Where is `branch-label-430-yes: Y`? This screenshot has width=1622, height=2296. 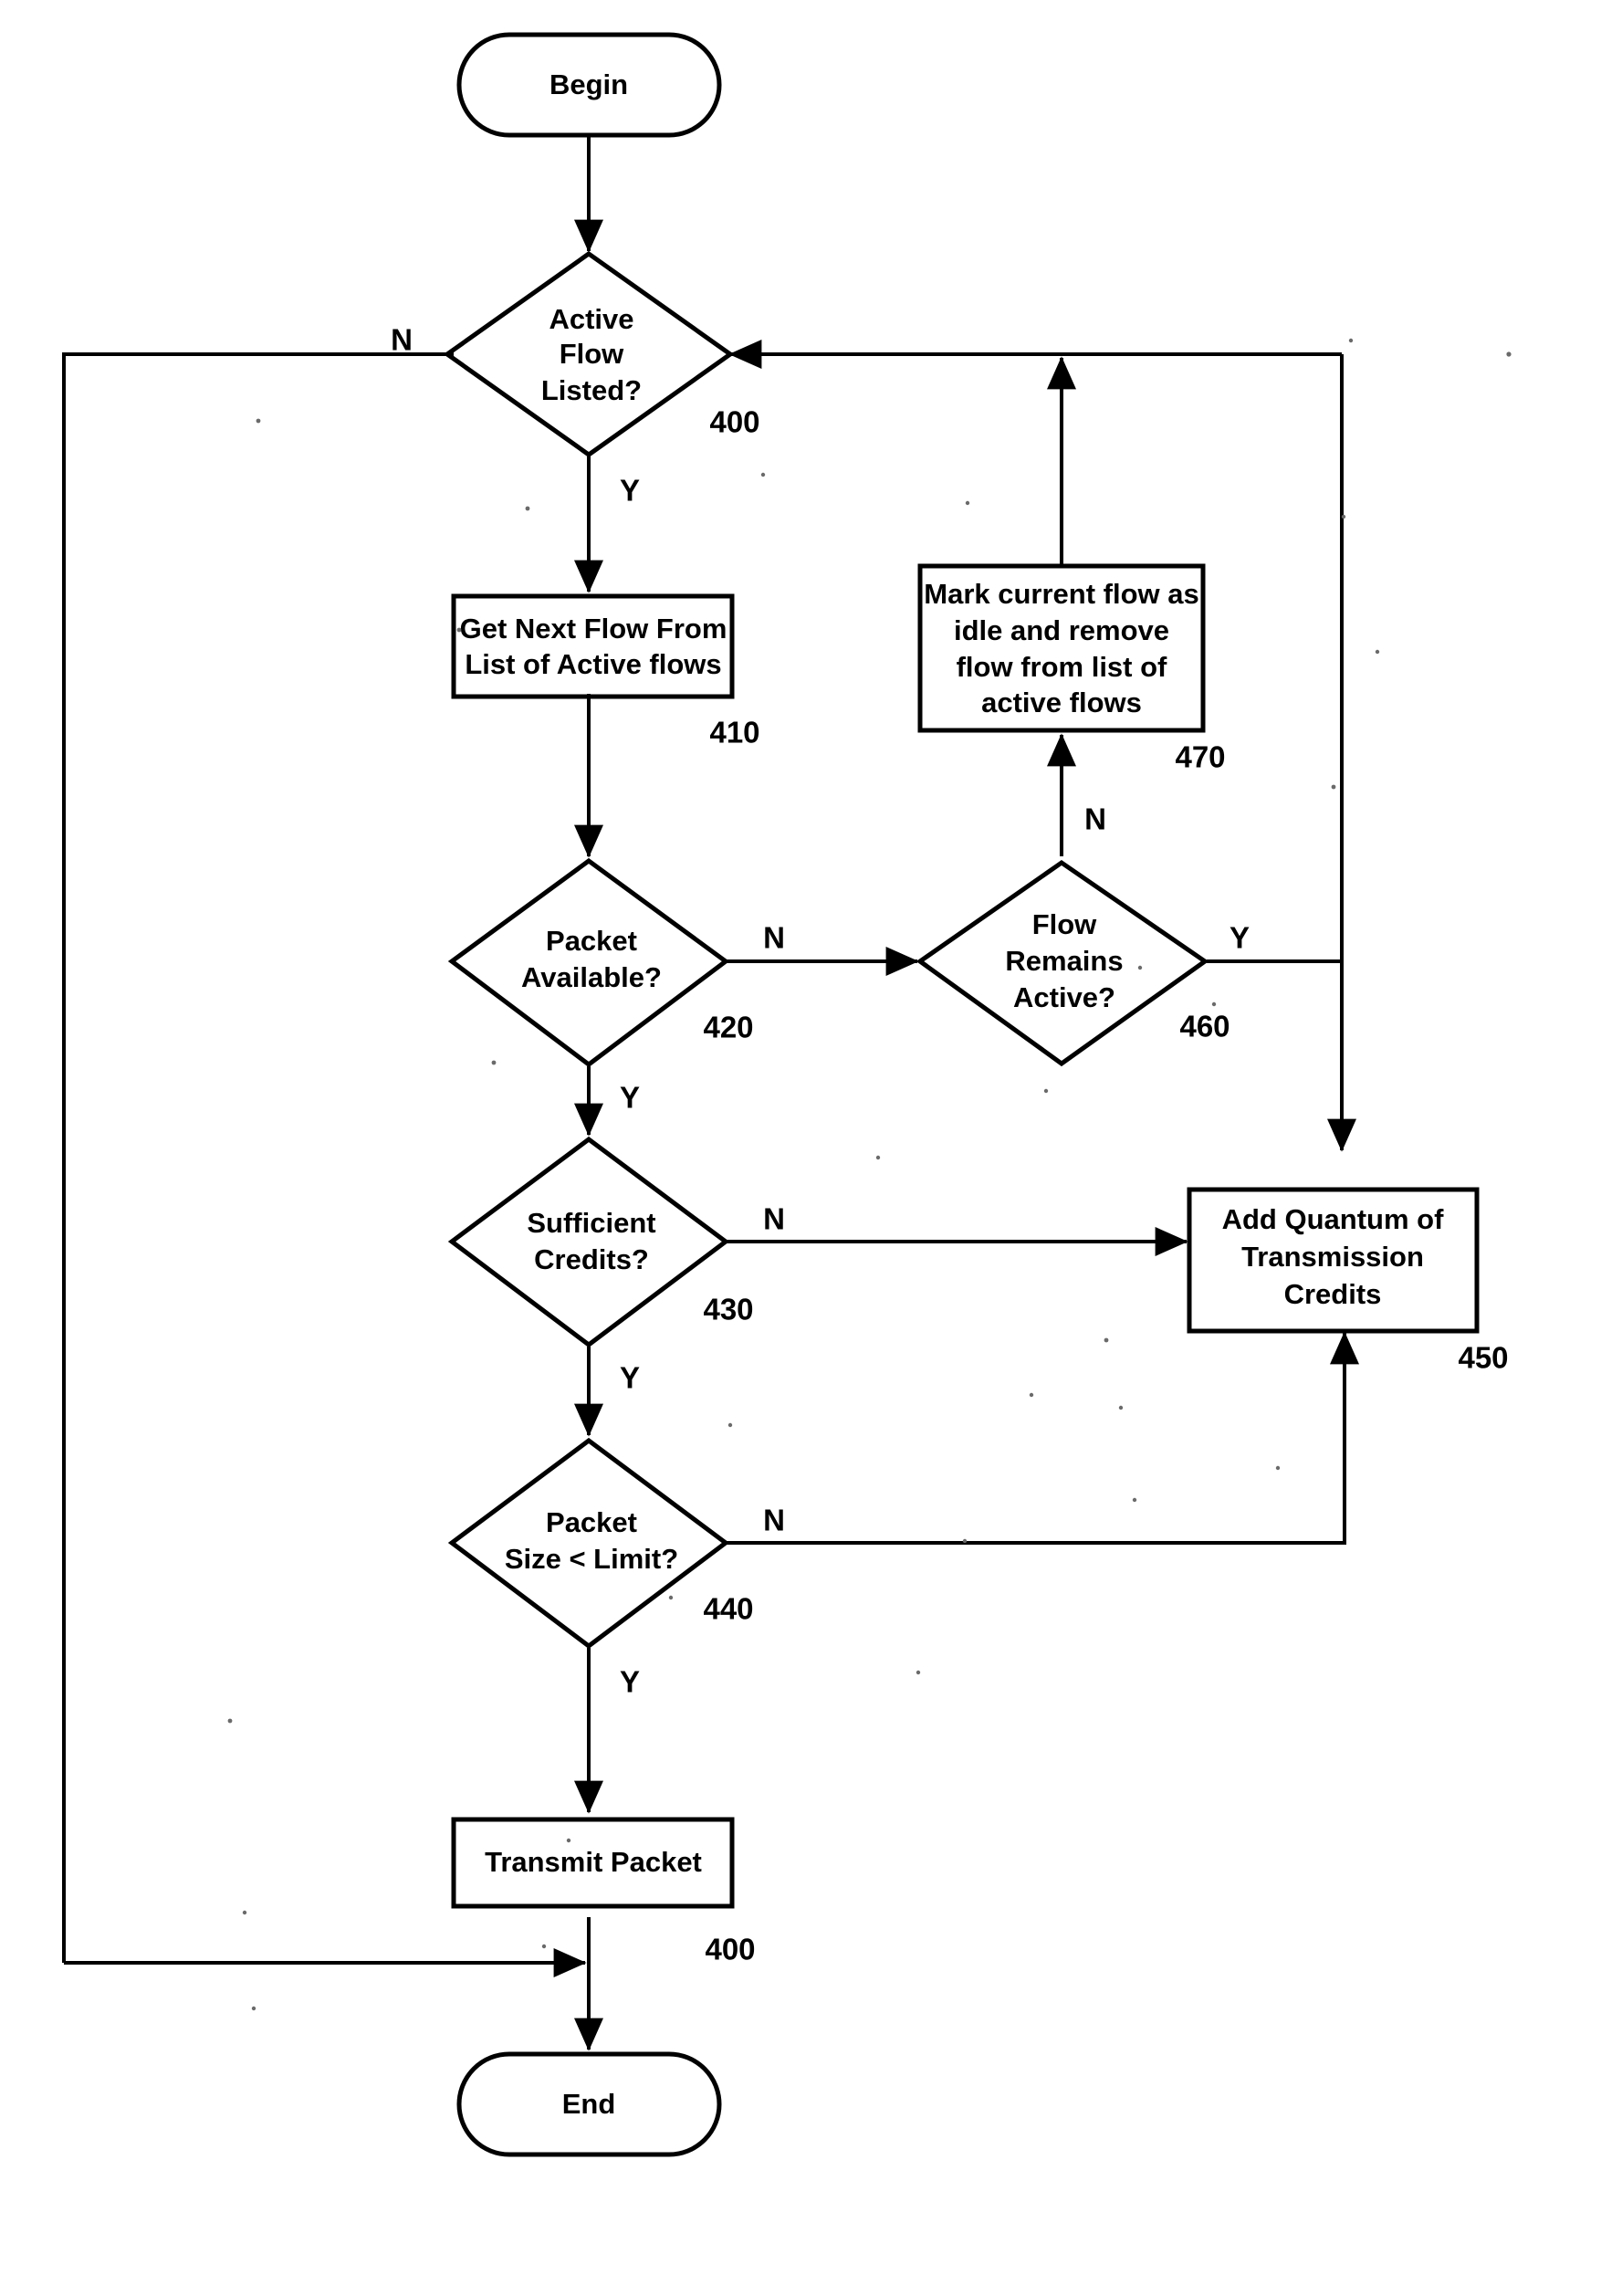 branch-label-430-yes: Y is located at coordinates (630, 1378).